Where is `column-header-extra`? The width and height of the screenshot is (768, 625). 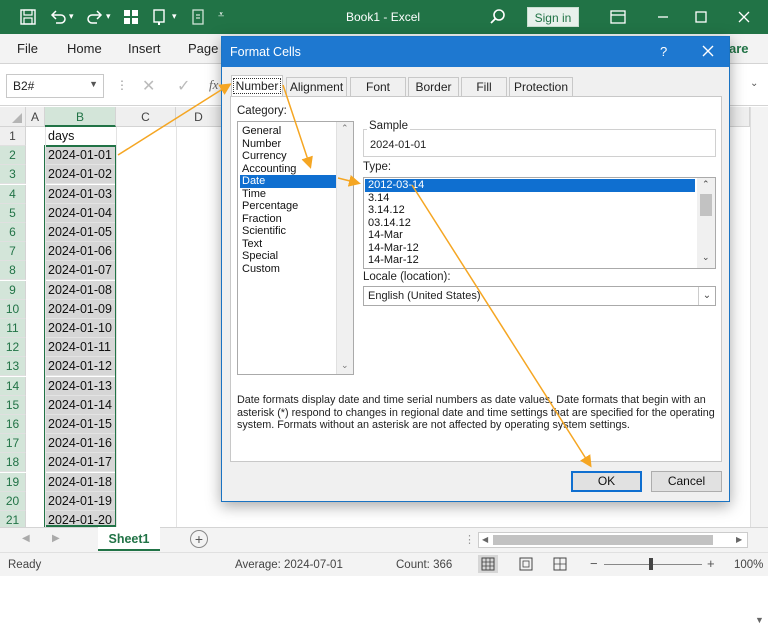
column-header-extra is located at coordinates (740, 117).